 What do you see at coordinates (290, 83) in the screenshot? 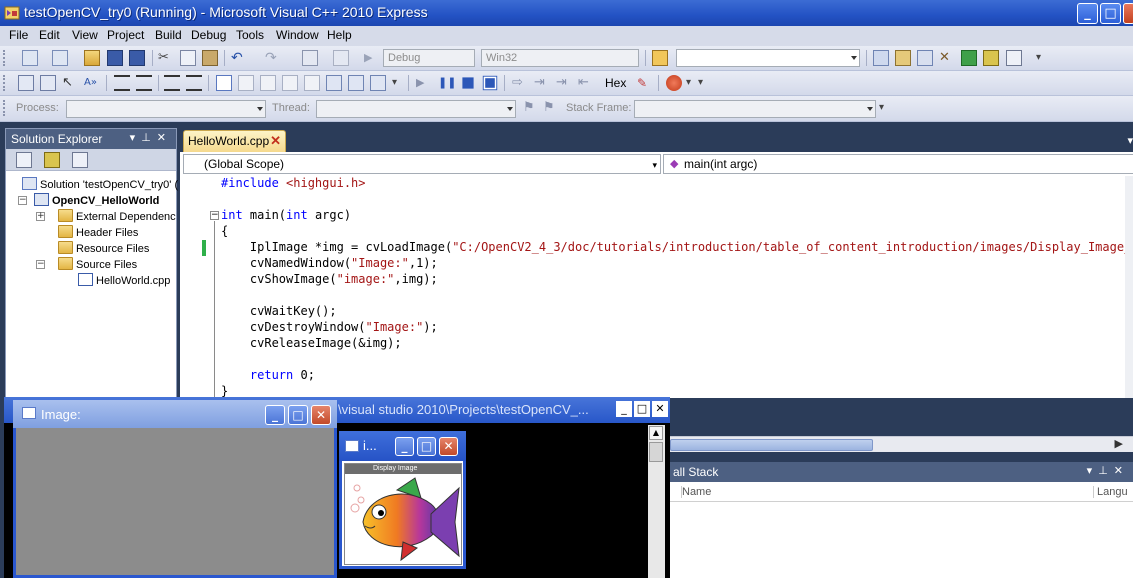
I see `previous-bookmark-folder-icon` at bounding box center [290, 83].